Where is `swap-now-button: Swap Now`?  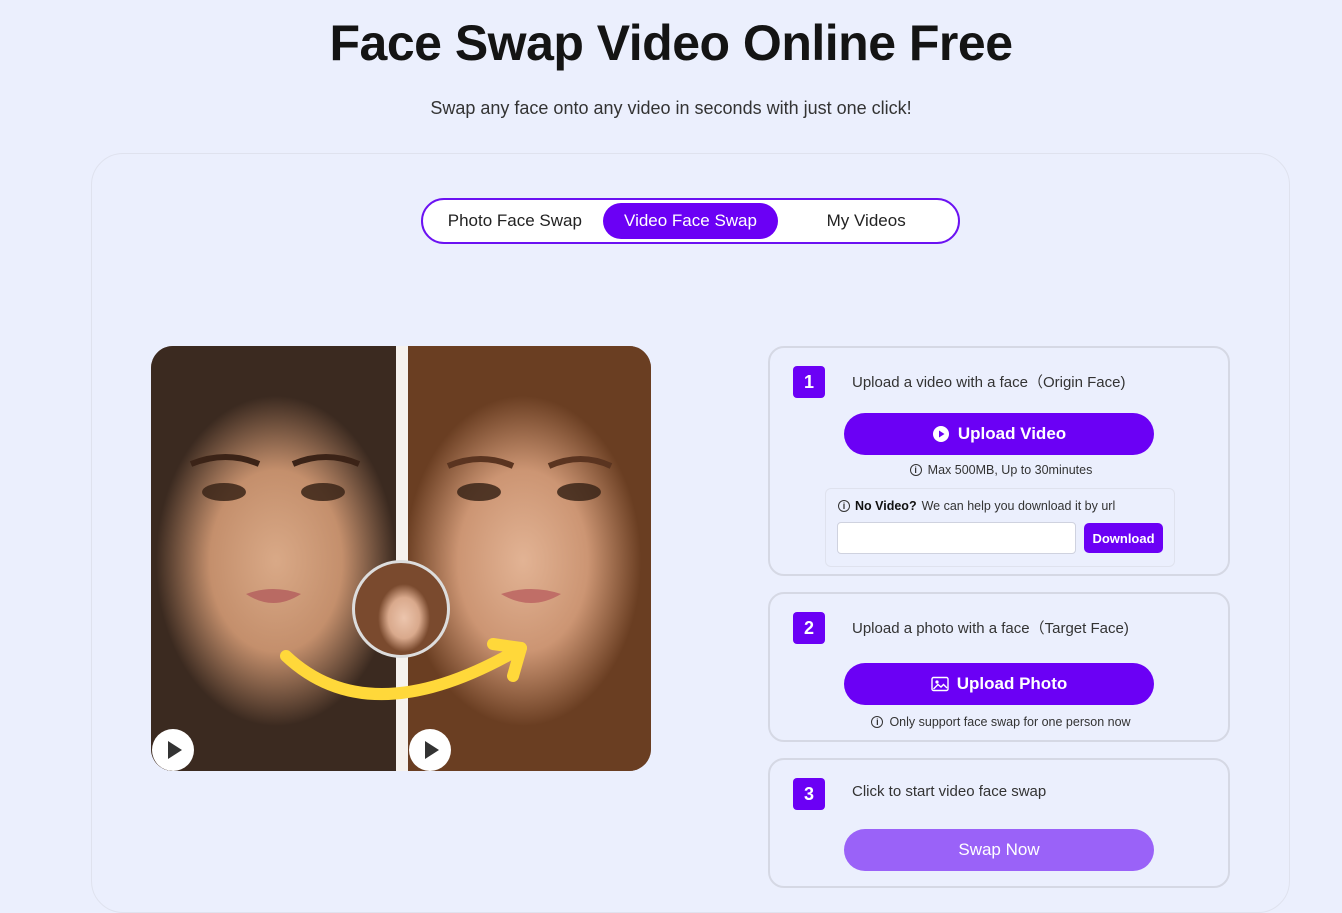 swap-now-button: Swap Now is located at coordinates (999, 850).